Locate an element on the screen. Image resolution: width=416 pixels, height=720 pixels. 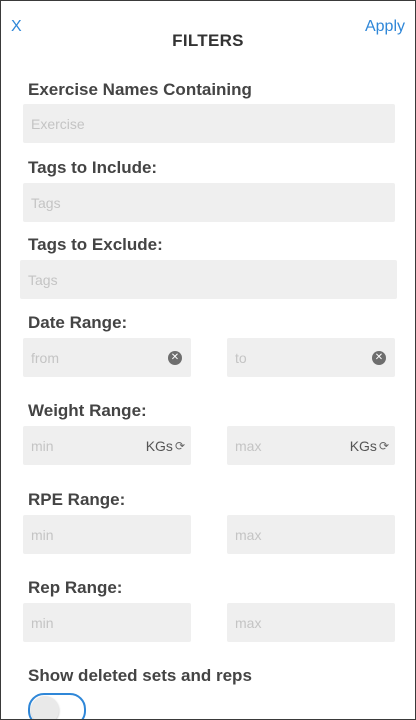
show-deleted-label: Show deleted sets and reps is located at coordinates (140, 675).